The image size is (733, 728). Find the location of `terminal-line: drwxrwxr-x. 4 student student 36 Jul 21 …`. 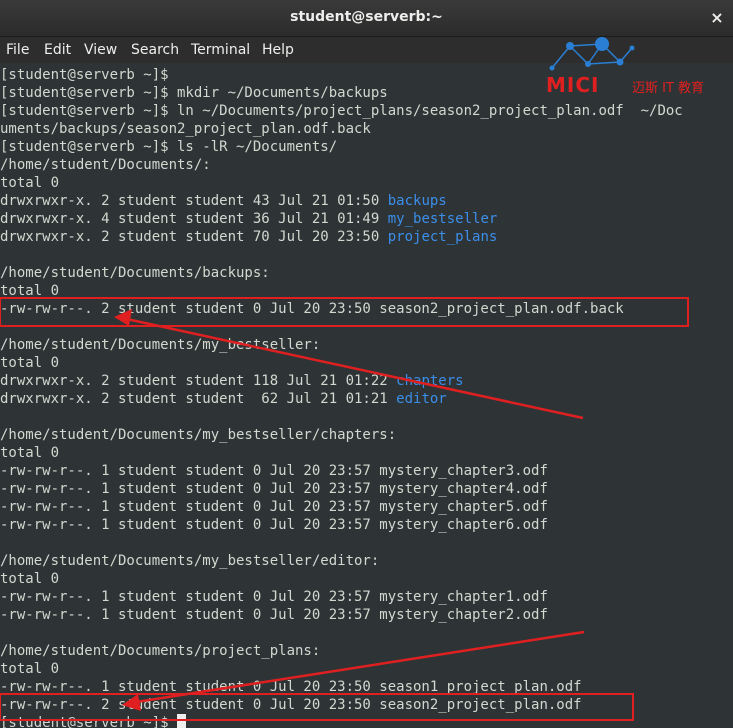

terminal-line: drwxrwxr-x. 4 student student 36 Jul 21 … is located at coordinates (248, 219).